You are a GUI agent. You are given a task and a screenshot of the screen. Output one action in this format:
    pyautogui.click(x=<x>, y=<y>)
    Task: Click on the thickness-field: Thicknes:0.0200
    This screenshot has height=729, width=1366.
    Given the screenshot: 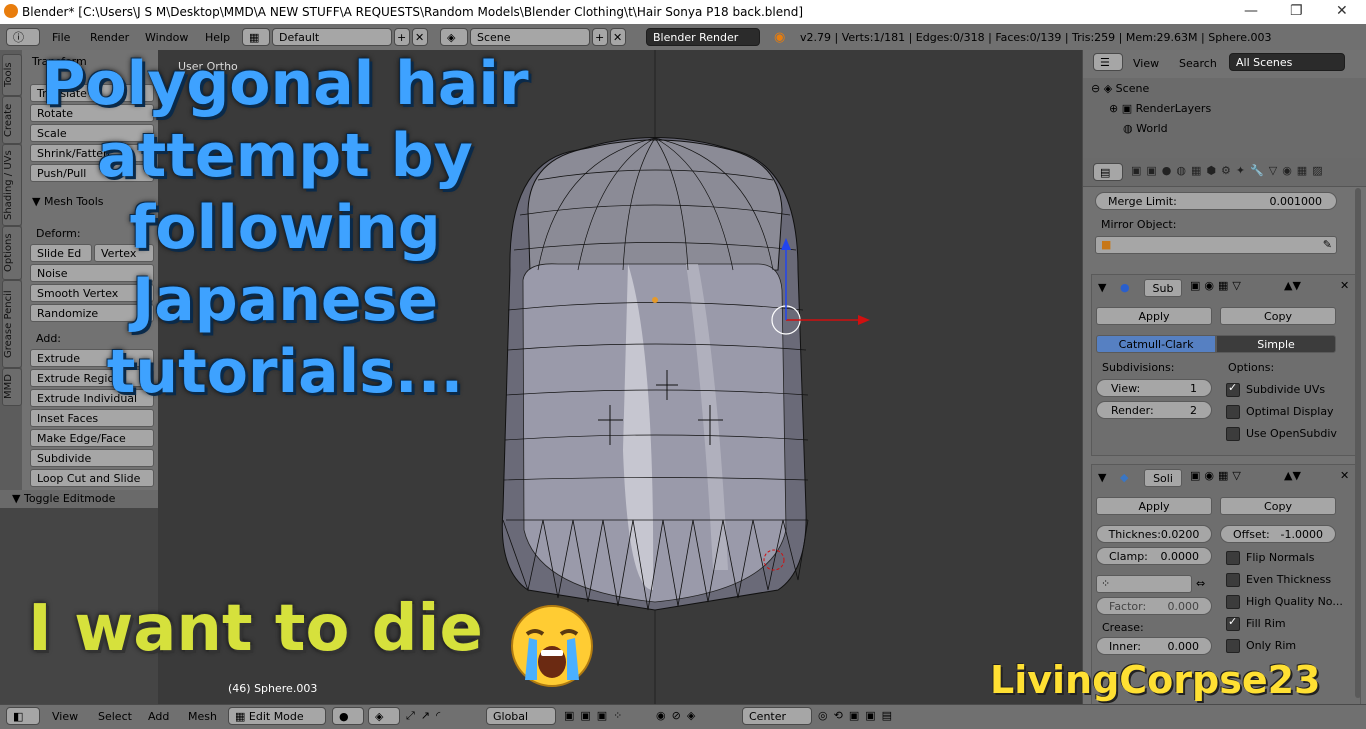 What is the action you would take?
    pyautogui.click(x=1154, y=534)
    